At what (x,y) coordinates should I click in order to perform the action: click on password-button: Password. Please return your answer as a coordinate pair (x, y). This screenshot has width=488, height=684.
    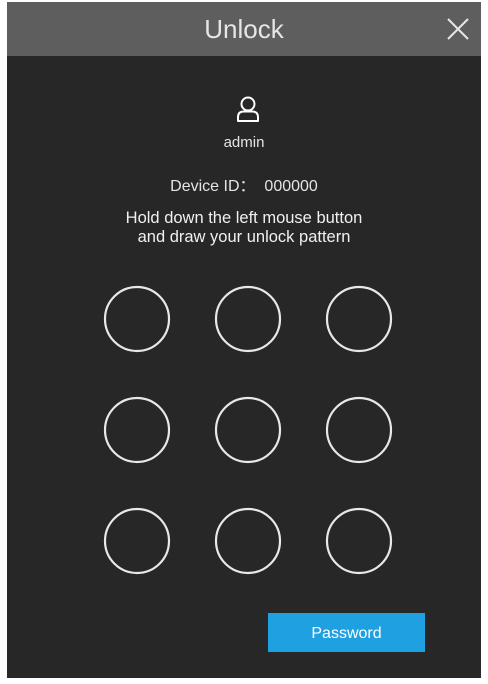
    Looking at the image, I should click on (346, 632).